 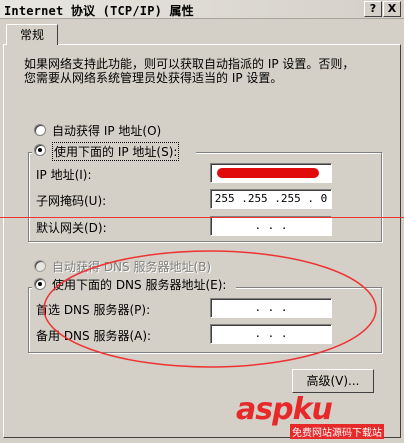 What do you see at coordinates (337, 431) in the screenshot?
I see `watermark-caption: 免费网站源码下载站` at bounding box center [337, 431].